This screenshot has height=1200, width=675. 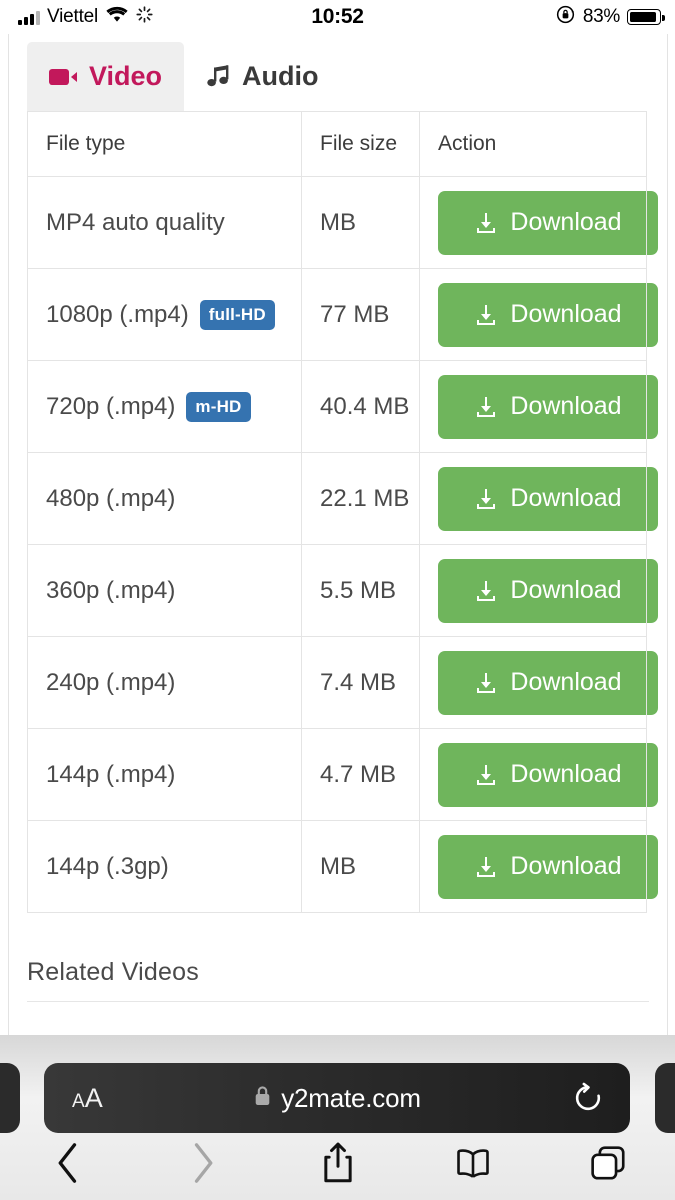 I want to click on section-divider, so click(x=338, y=1001).